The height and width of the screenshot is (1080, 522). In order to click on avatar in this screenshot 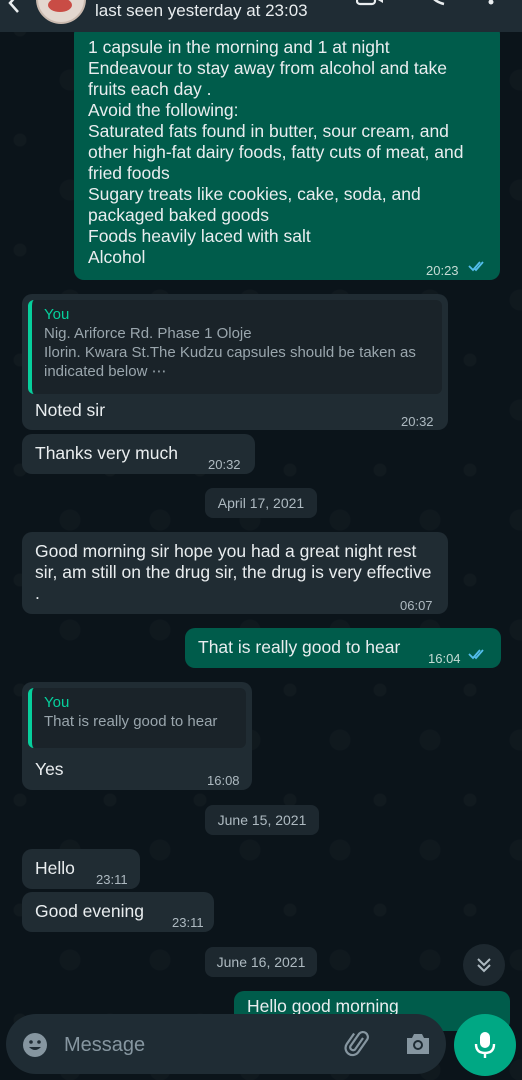, I will do `click(61, 12)`.